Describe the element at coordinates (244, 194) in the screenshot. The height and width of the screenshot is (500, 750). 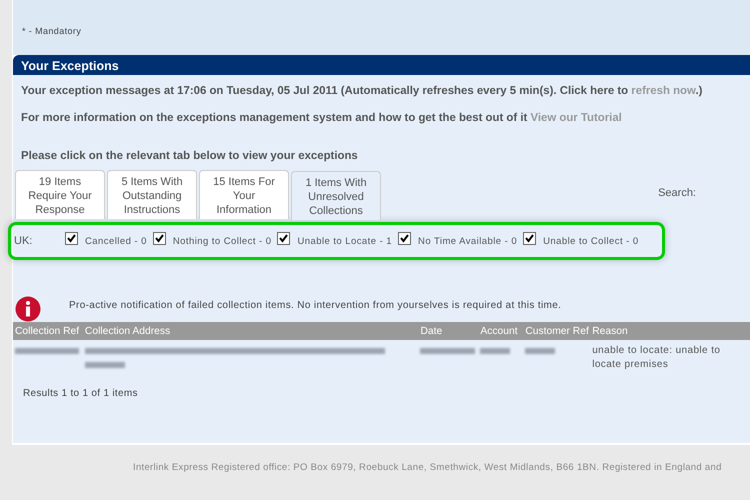
I see `tab: 15 Items For Your Information` at that location.